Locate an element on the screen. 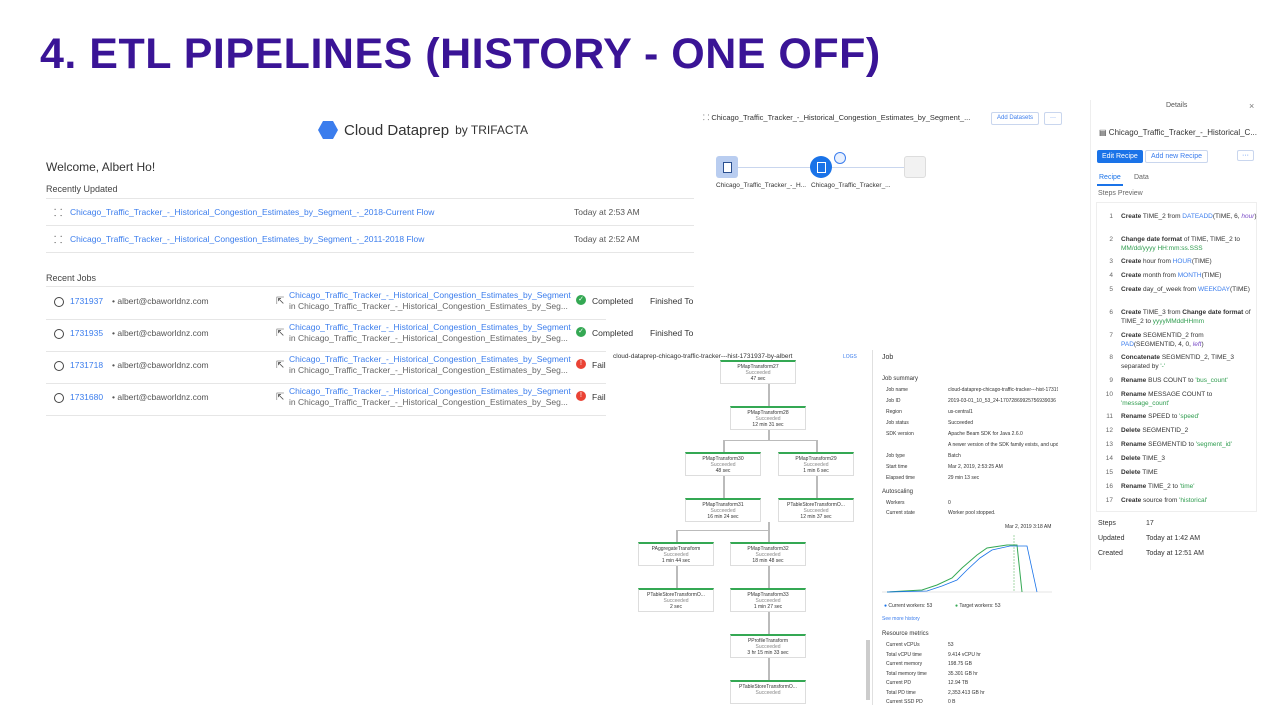  dataprep-logo: Cloud Dataprep by TRIFACTA is located at coordinates (423, 130).